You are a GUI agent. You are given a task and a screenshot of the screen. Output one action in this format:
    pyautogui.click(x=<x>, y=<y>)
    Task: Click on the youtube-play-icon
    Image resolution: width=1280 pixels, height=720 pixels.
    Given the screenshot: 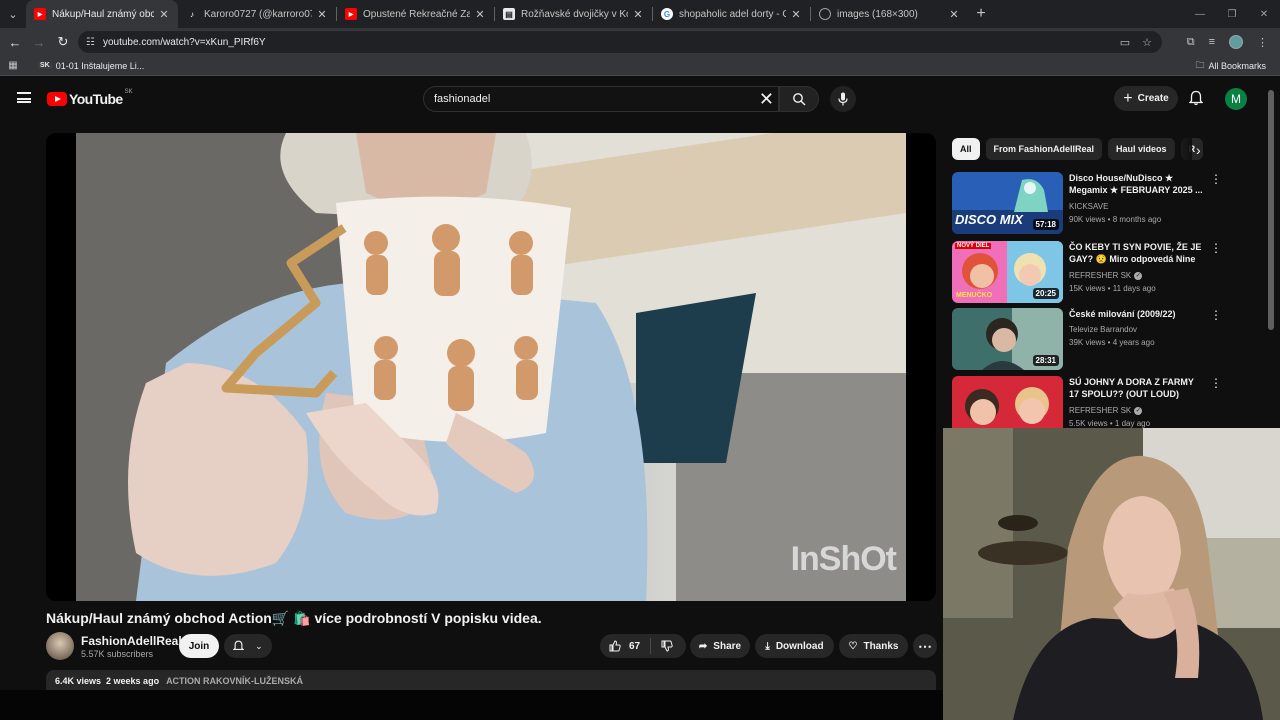 What is the action you would take?
    pyautogui.click(x=57, y=99)
    